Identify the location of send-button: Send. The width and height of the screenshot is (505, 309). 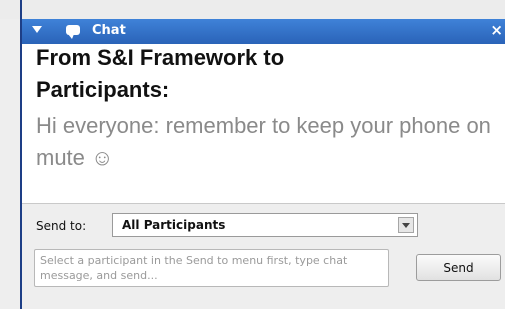
(458, 267).